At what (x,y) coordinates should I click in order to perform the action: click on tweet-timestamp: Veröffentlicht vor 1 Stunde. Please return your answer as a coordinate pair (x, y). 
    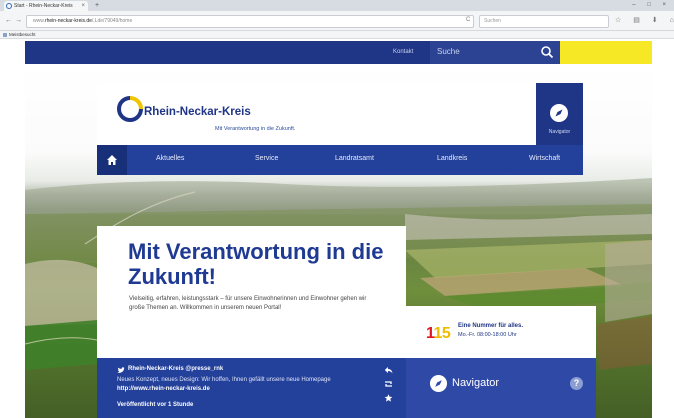
    Looking at the image, I should click on (155, 405).